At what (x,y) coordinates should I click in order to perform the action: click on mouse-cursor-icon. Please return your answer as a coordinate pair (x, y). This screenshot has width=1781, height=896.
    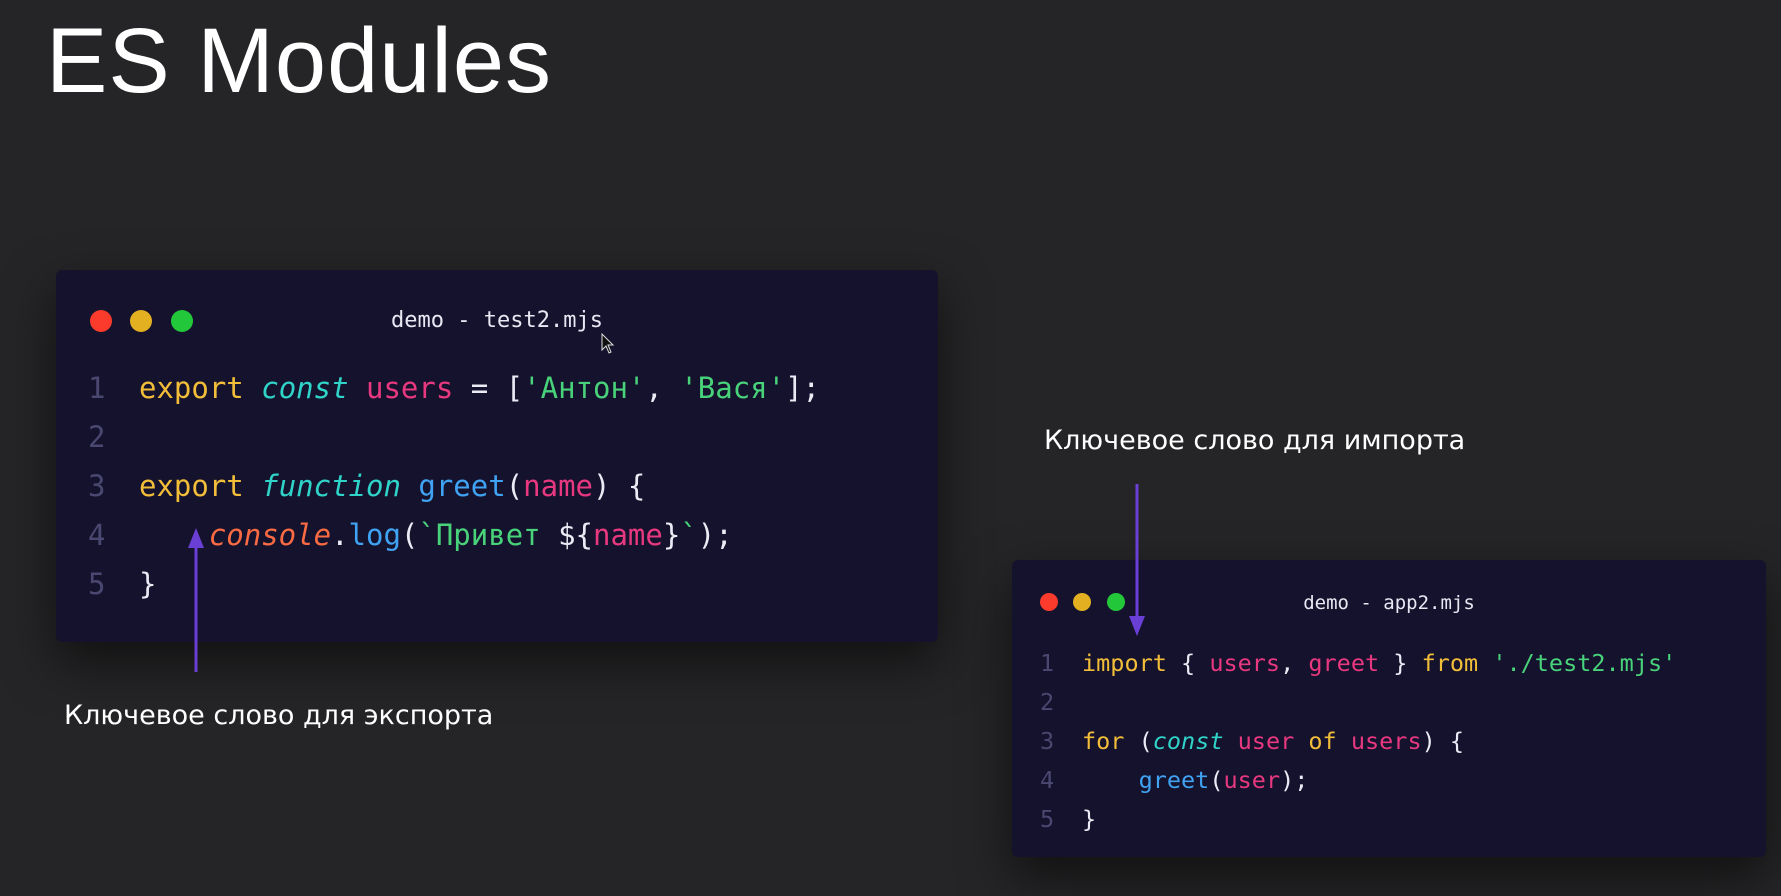
    Looking at the image, I should click on (608, 343).